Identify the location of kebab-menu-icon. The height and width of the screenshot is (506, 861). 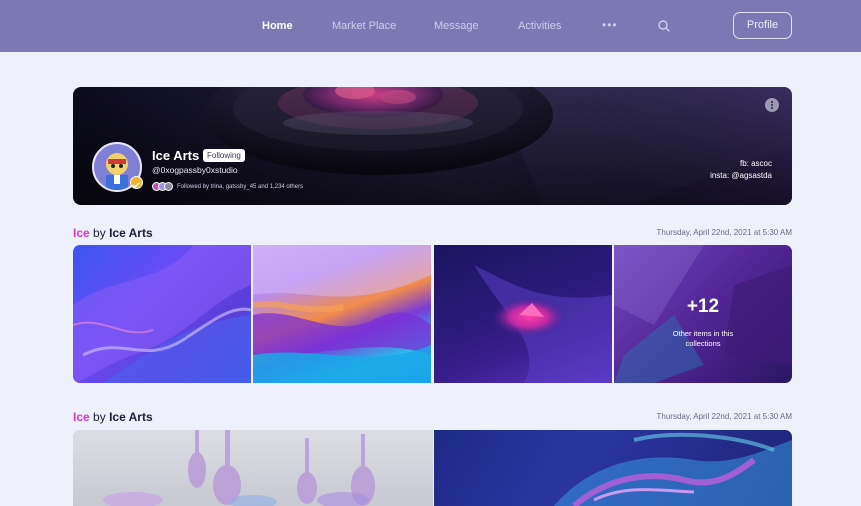
(772, 105).